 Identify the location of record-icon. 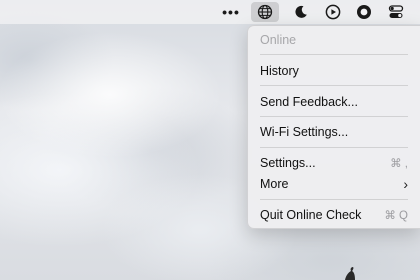
(364, 12).